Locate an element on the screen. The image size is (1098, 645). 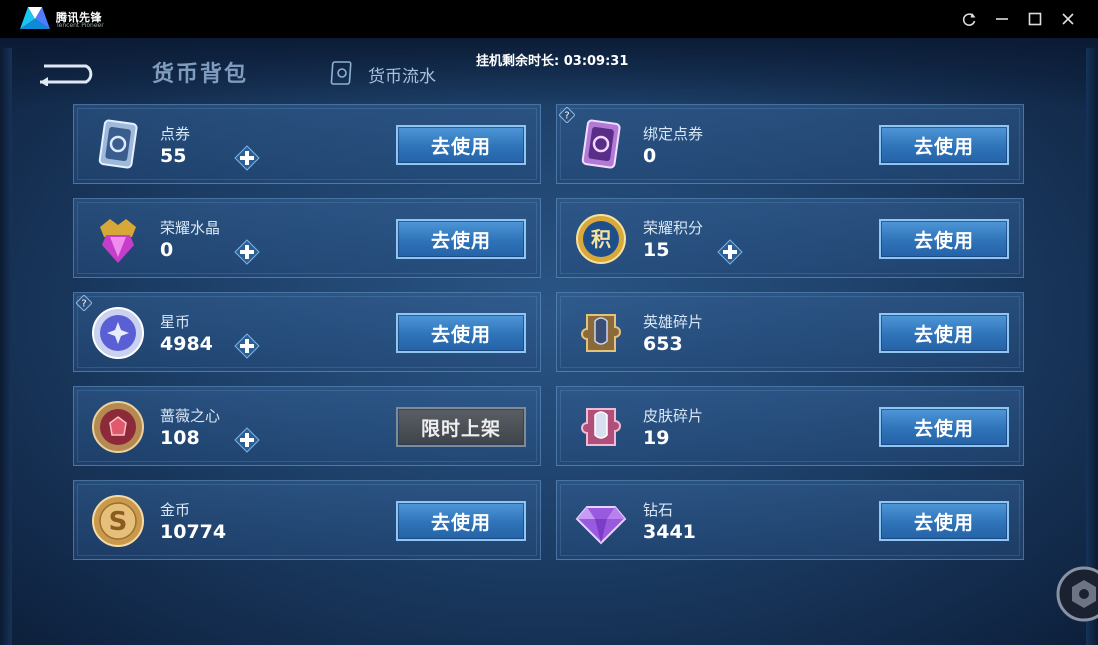
star-coin-icon is located at coordinates (118, 333).